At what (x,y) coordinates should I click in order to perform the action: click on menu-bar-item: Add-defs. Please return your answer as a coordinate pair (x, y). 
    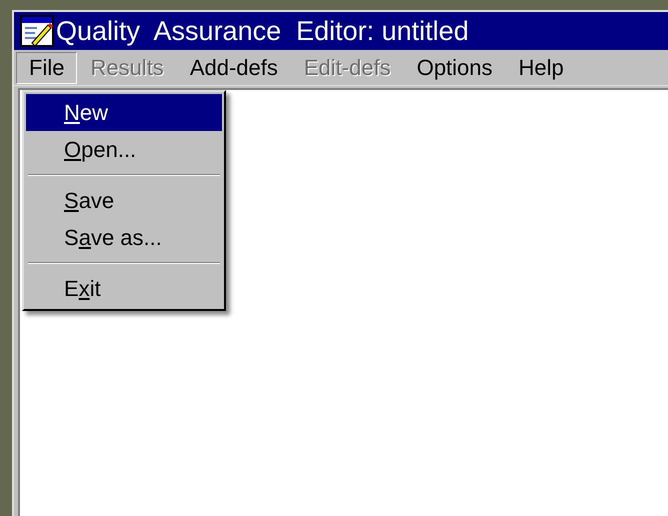
    Looking at the image, I should click on (233, 68).